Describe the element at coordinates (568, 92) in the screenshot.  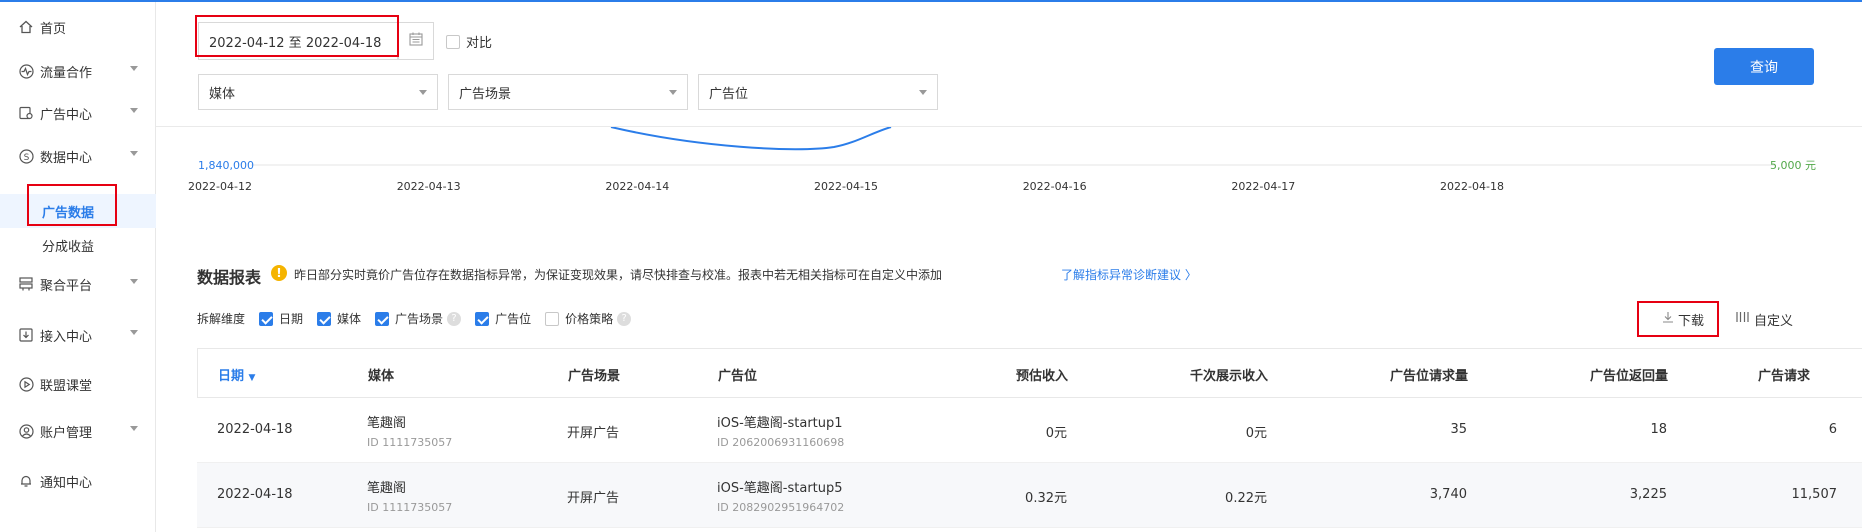
I see `scene-select: 广告场景` at that location.